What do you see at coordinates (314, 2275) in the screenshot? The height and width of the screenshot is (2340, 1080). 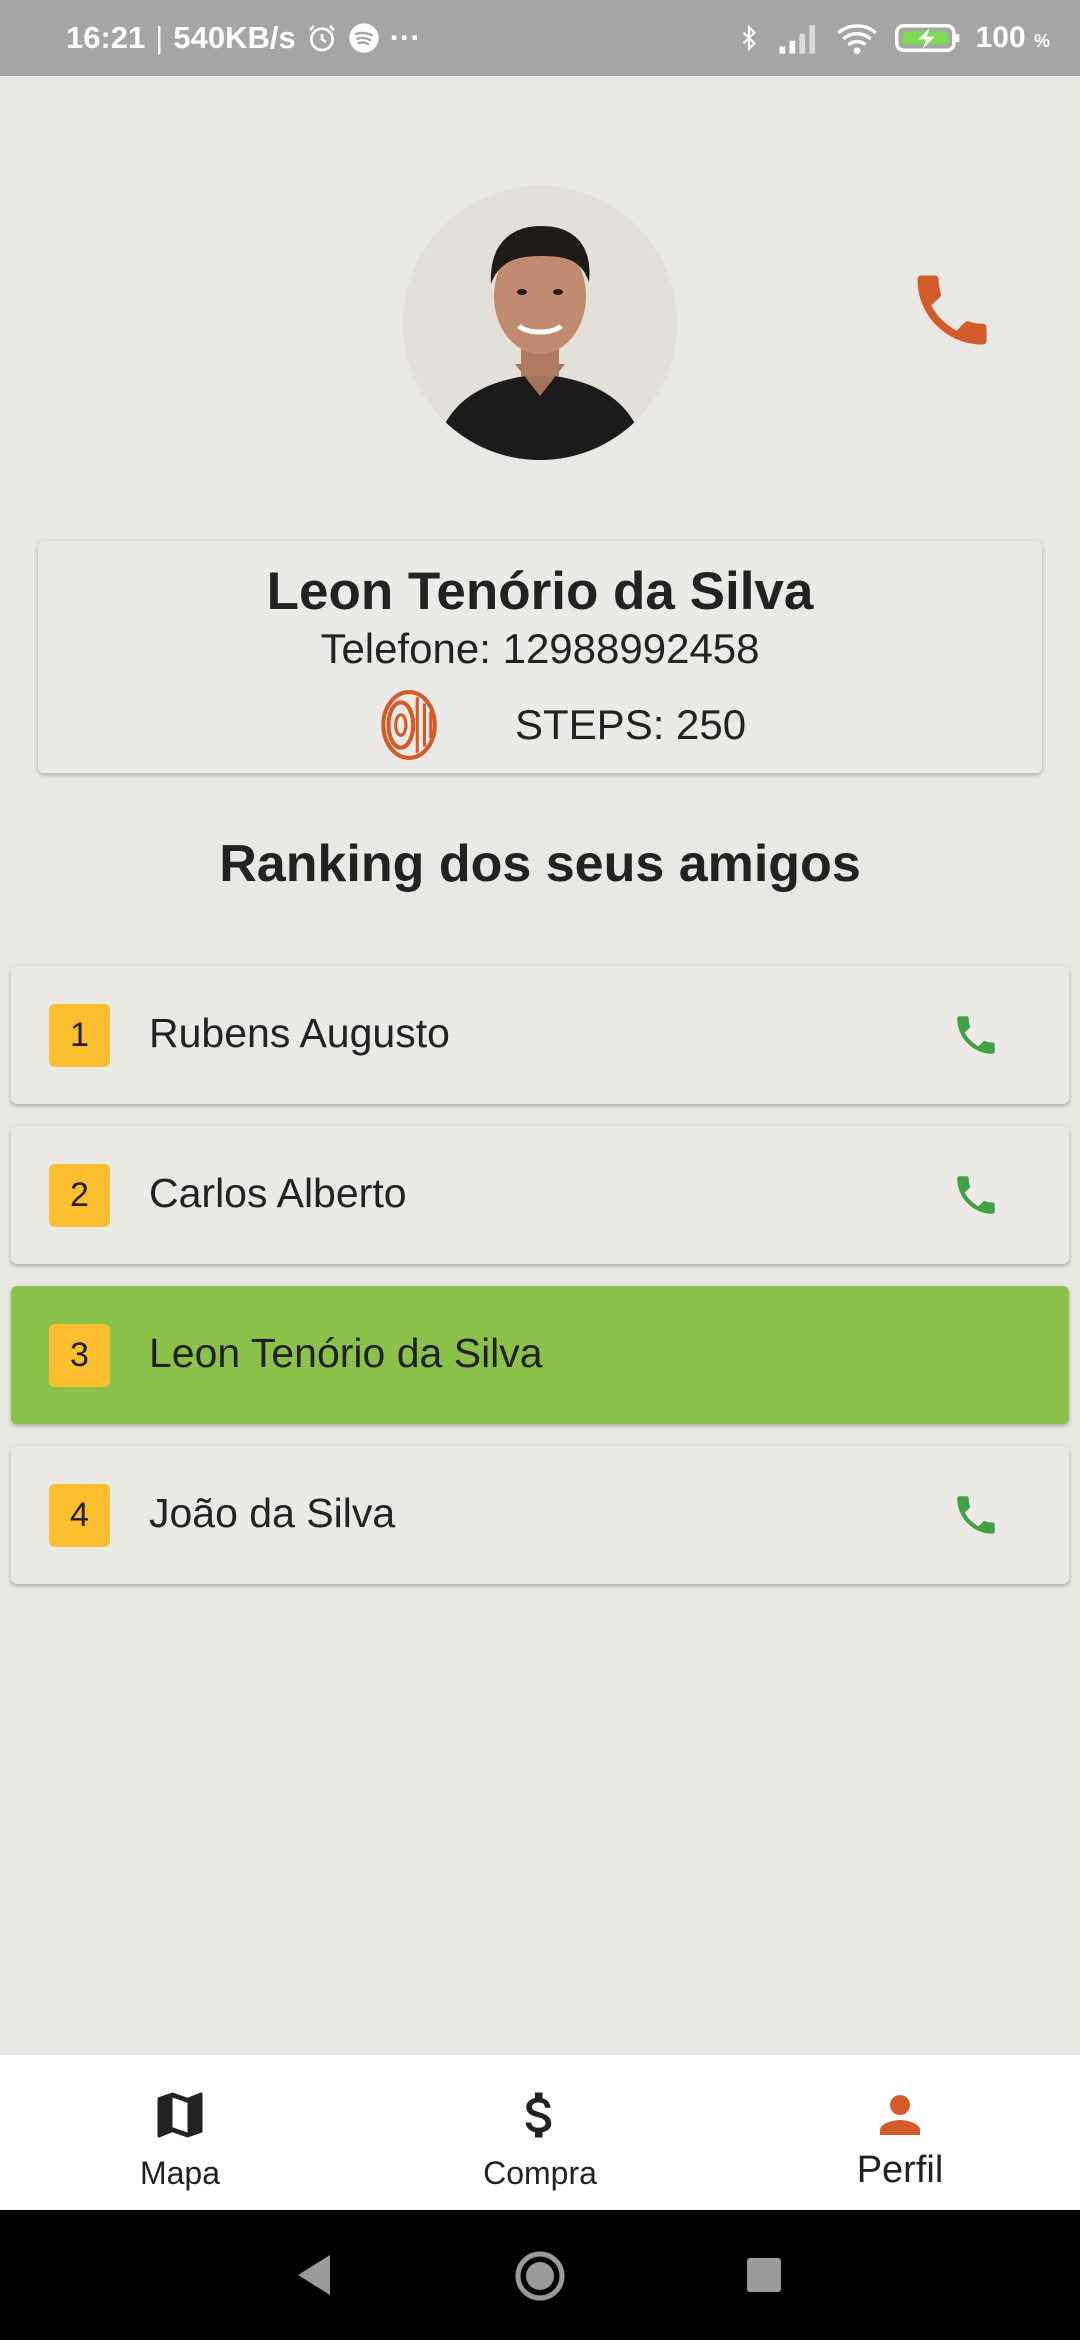 I see `back-icon` at bounding box center [314, 2275].